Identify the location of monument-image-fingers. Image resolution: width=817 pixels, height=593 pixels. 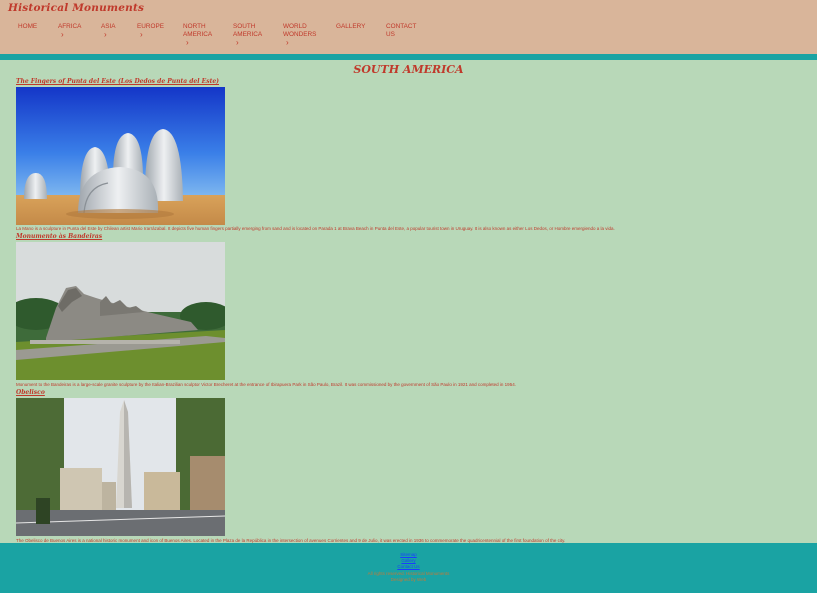
(120, 156).